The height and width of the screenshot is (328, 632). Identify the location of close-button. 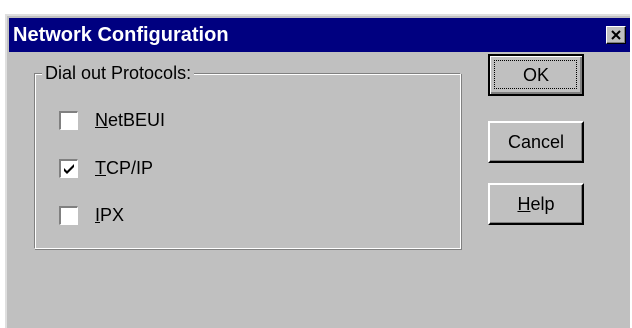
(616, 35).